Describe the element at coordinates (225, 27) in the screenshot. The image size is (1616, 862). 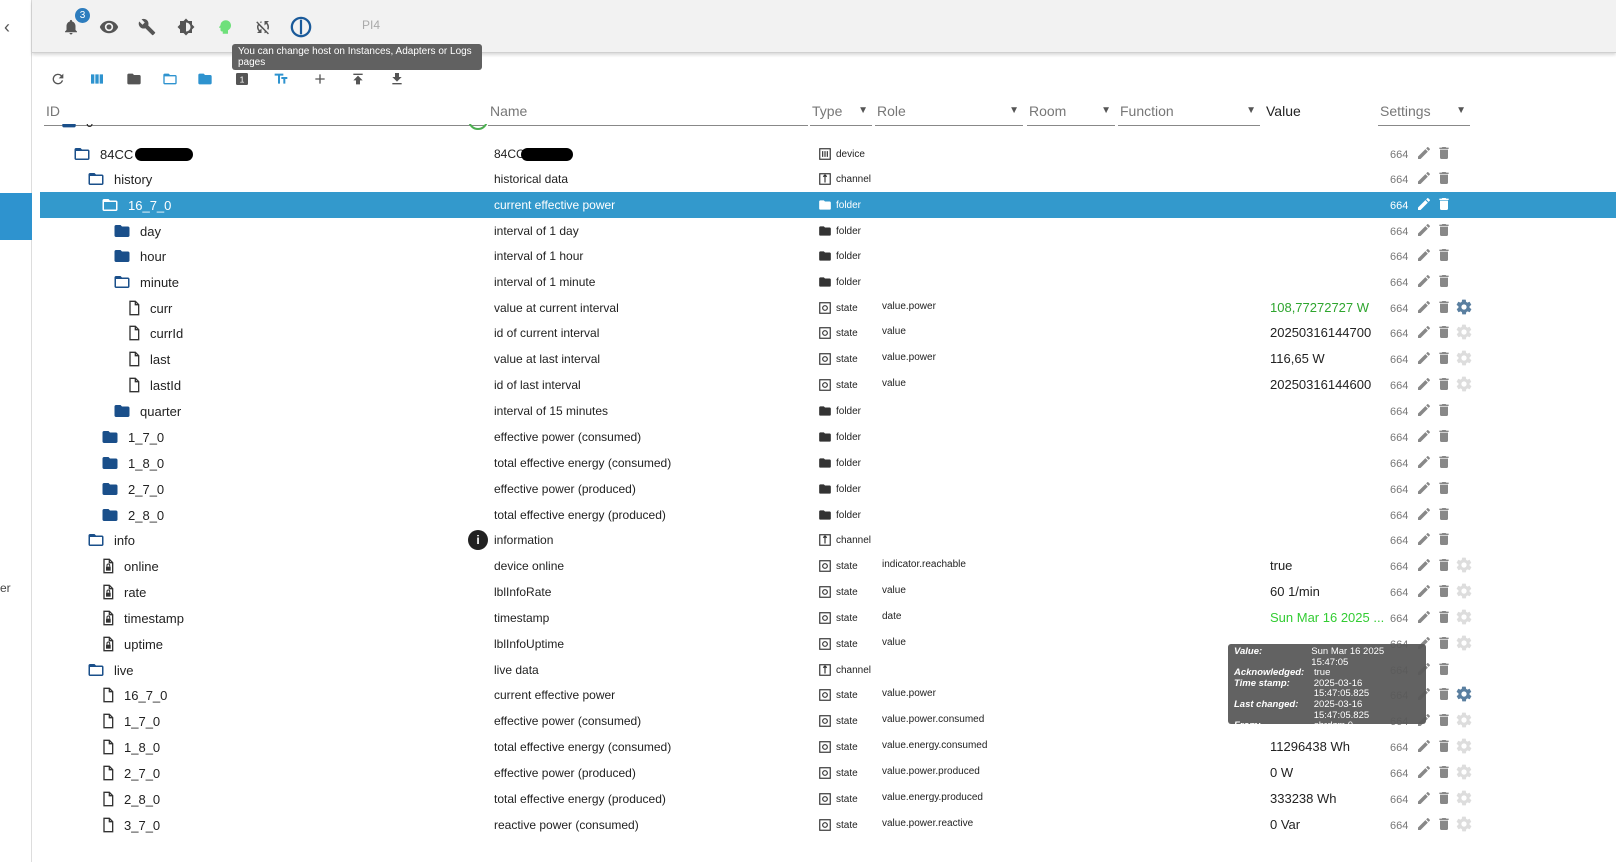
I see `expert-mode-button` at that location.